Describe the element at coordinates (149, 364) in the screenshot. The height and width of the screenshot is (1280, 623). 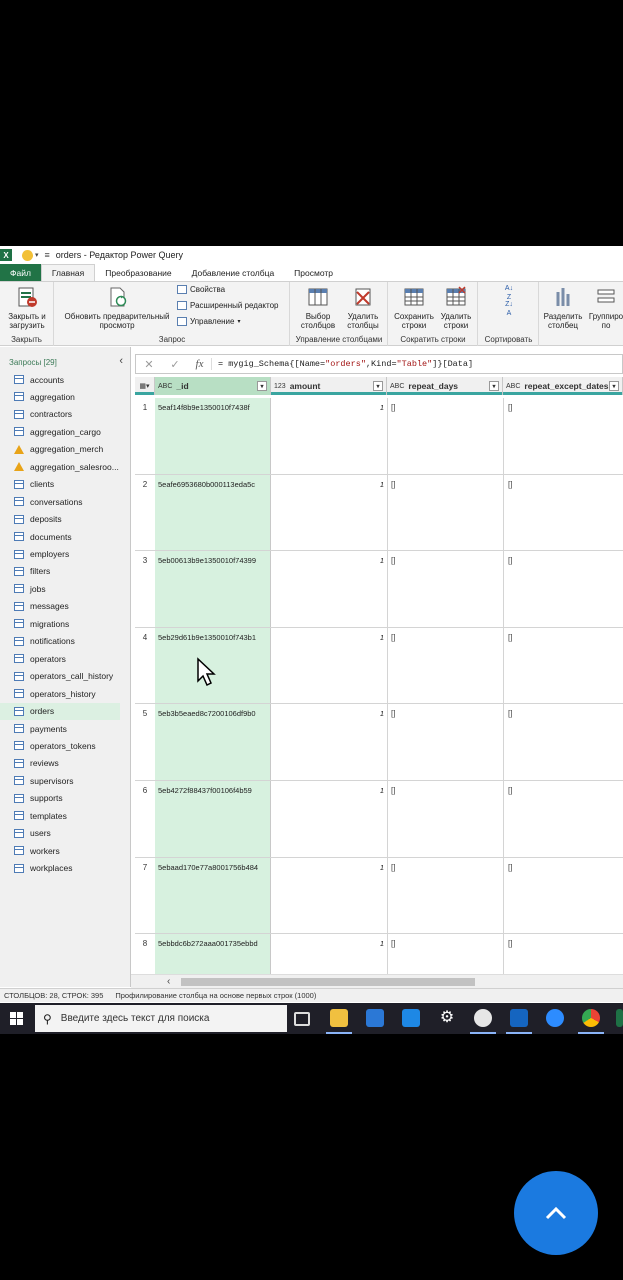
I see `cancel-formula-icon: ✕` at that location.